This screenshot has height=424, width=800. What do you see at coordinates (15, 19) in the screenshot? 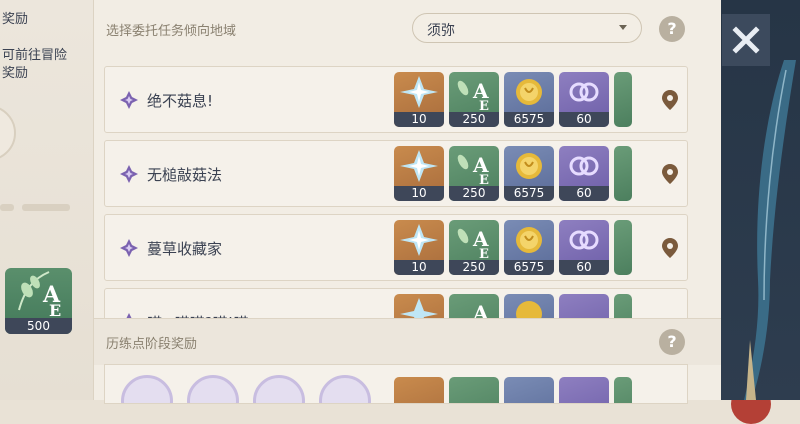
I see `left-reward-heading: 奖励` at bounding box center [15, 19].